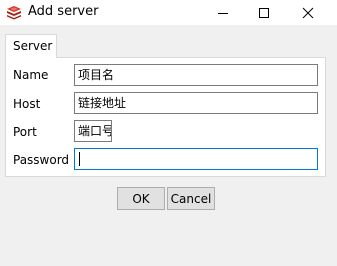 The image size is (337, 266). What do you see at coordinates (196, 75) in the screenshot?
I see `name-field: 项目名` at bounding box center [196, 75].